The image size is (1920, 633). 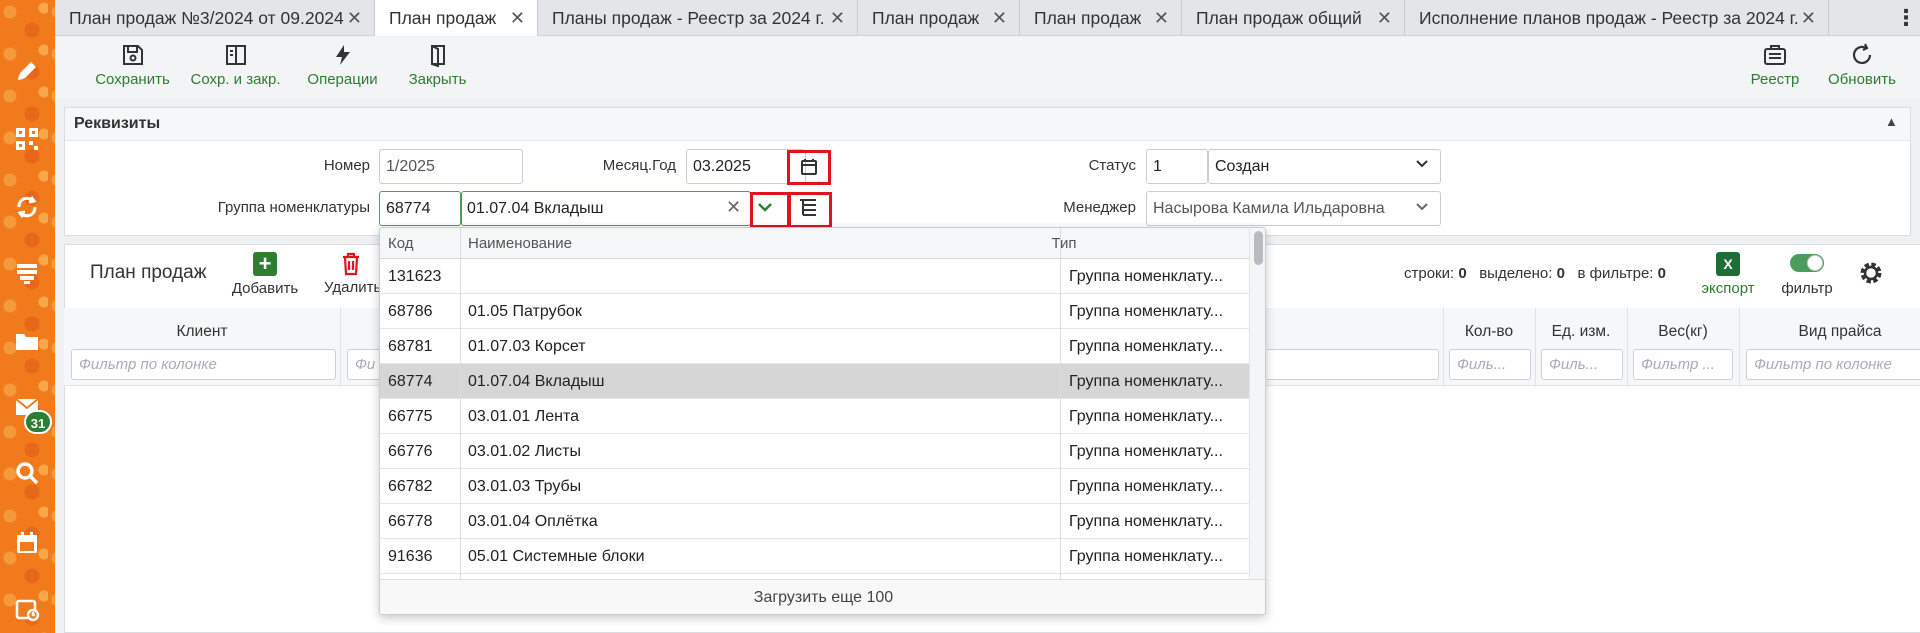 I want to click on filter-toggle: фильтр, so click(x=1807, y=274).